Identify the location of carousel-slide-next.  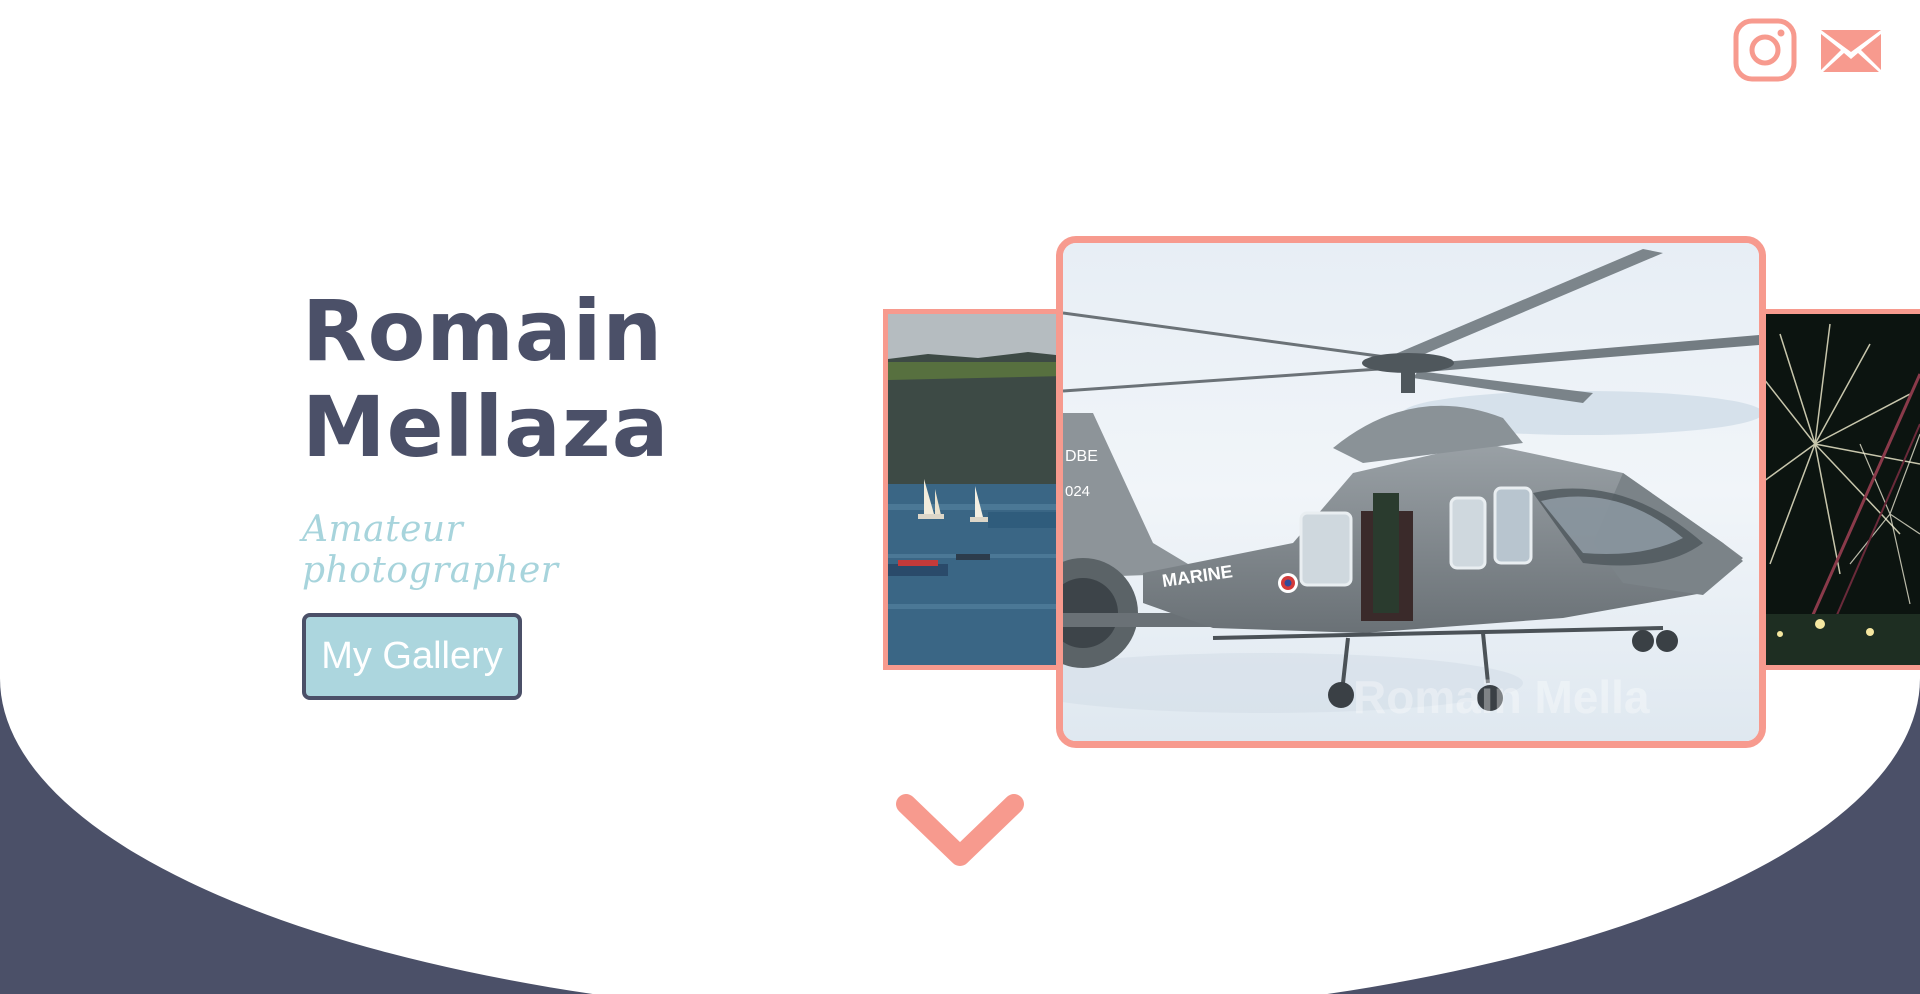
(1840, 489).